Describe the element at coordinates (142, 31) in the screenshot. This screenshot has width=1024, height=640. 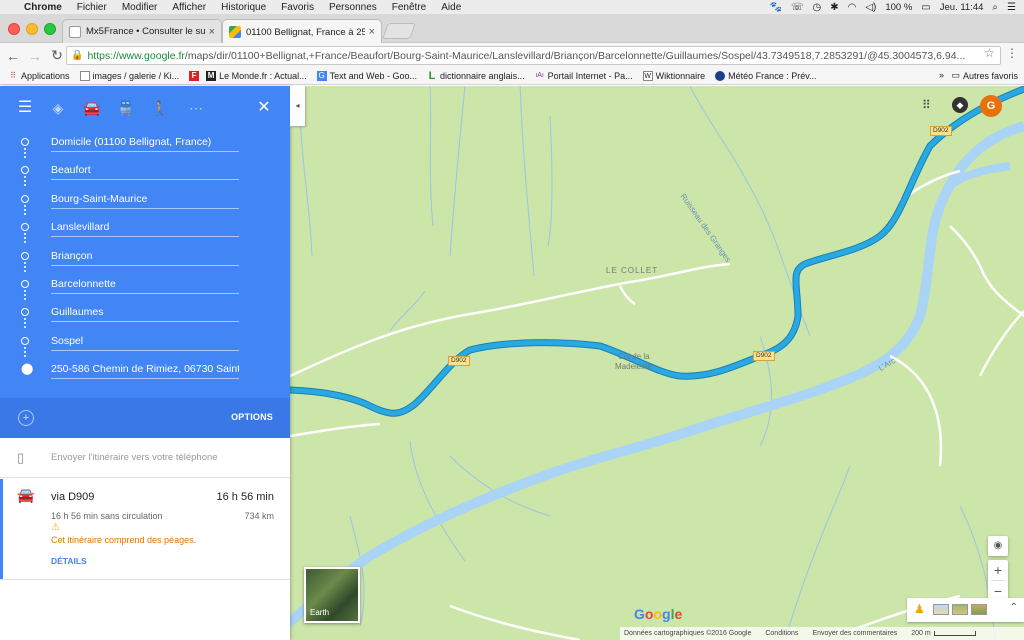
I see `tab-mx5france: Mx5France • Consulter le sujet ×` at that location.